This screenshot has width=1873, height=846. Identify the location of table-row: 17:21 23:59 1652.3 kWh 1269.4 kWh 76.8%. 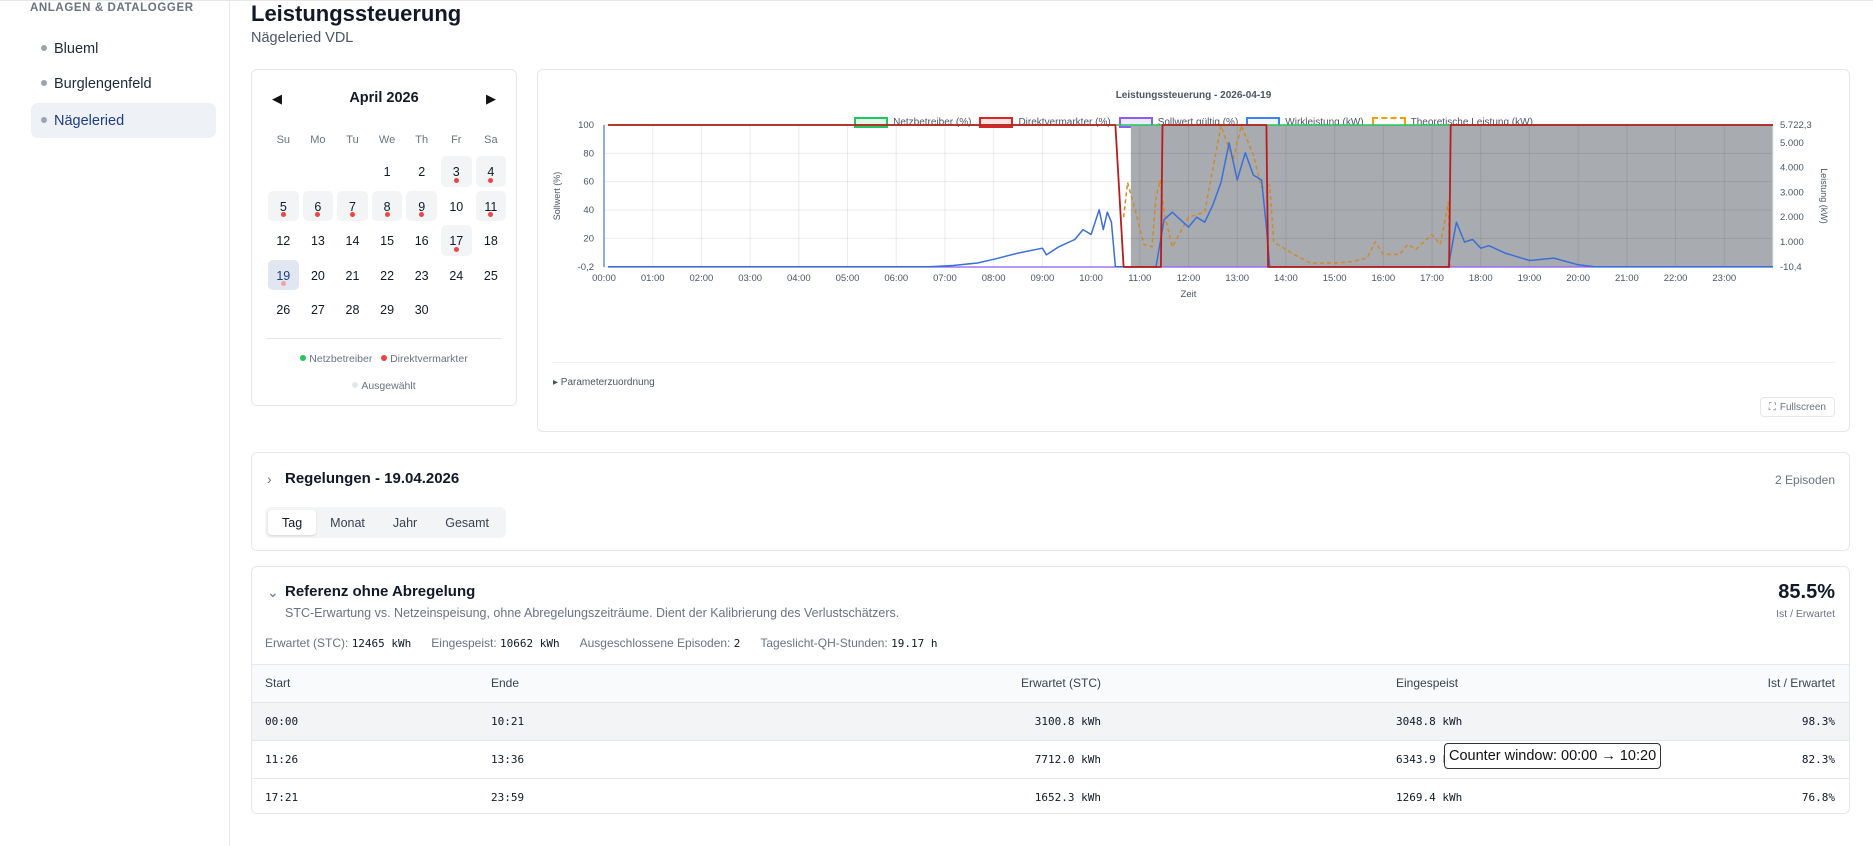
(1050, 797).